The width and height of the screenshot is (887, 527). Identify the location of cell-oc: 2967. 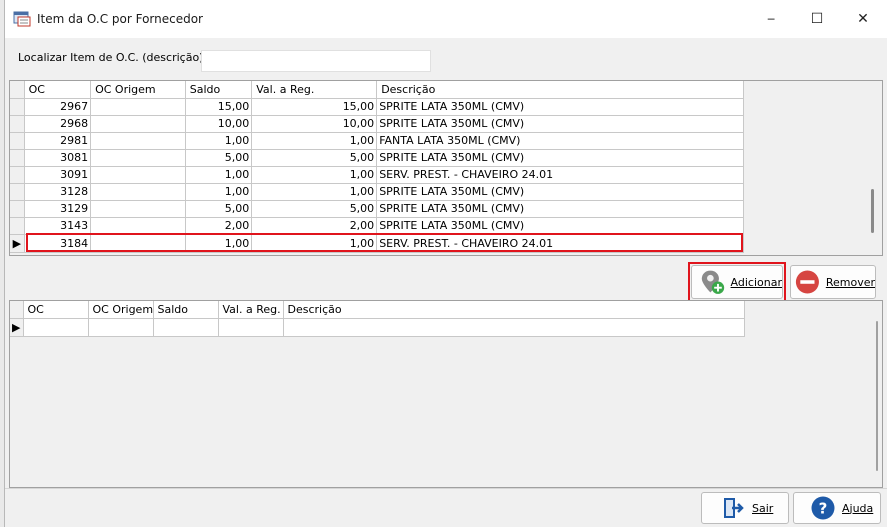
(58, 107).